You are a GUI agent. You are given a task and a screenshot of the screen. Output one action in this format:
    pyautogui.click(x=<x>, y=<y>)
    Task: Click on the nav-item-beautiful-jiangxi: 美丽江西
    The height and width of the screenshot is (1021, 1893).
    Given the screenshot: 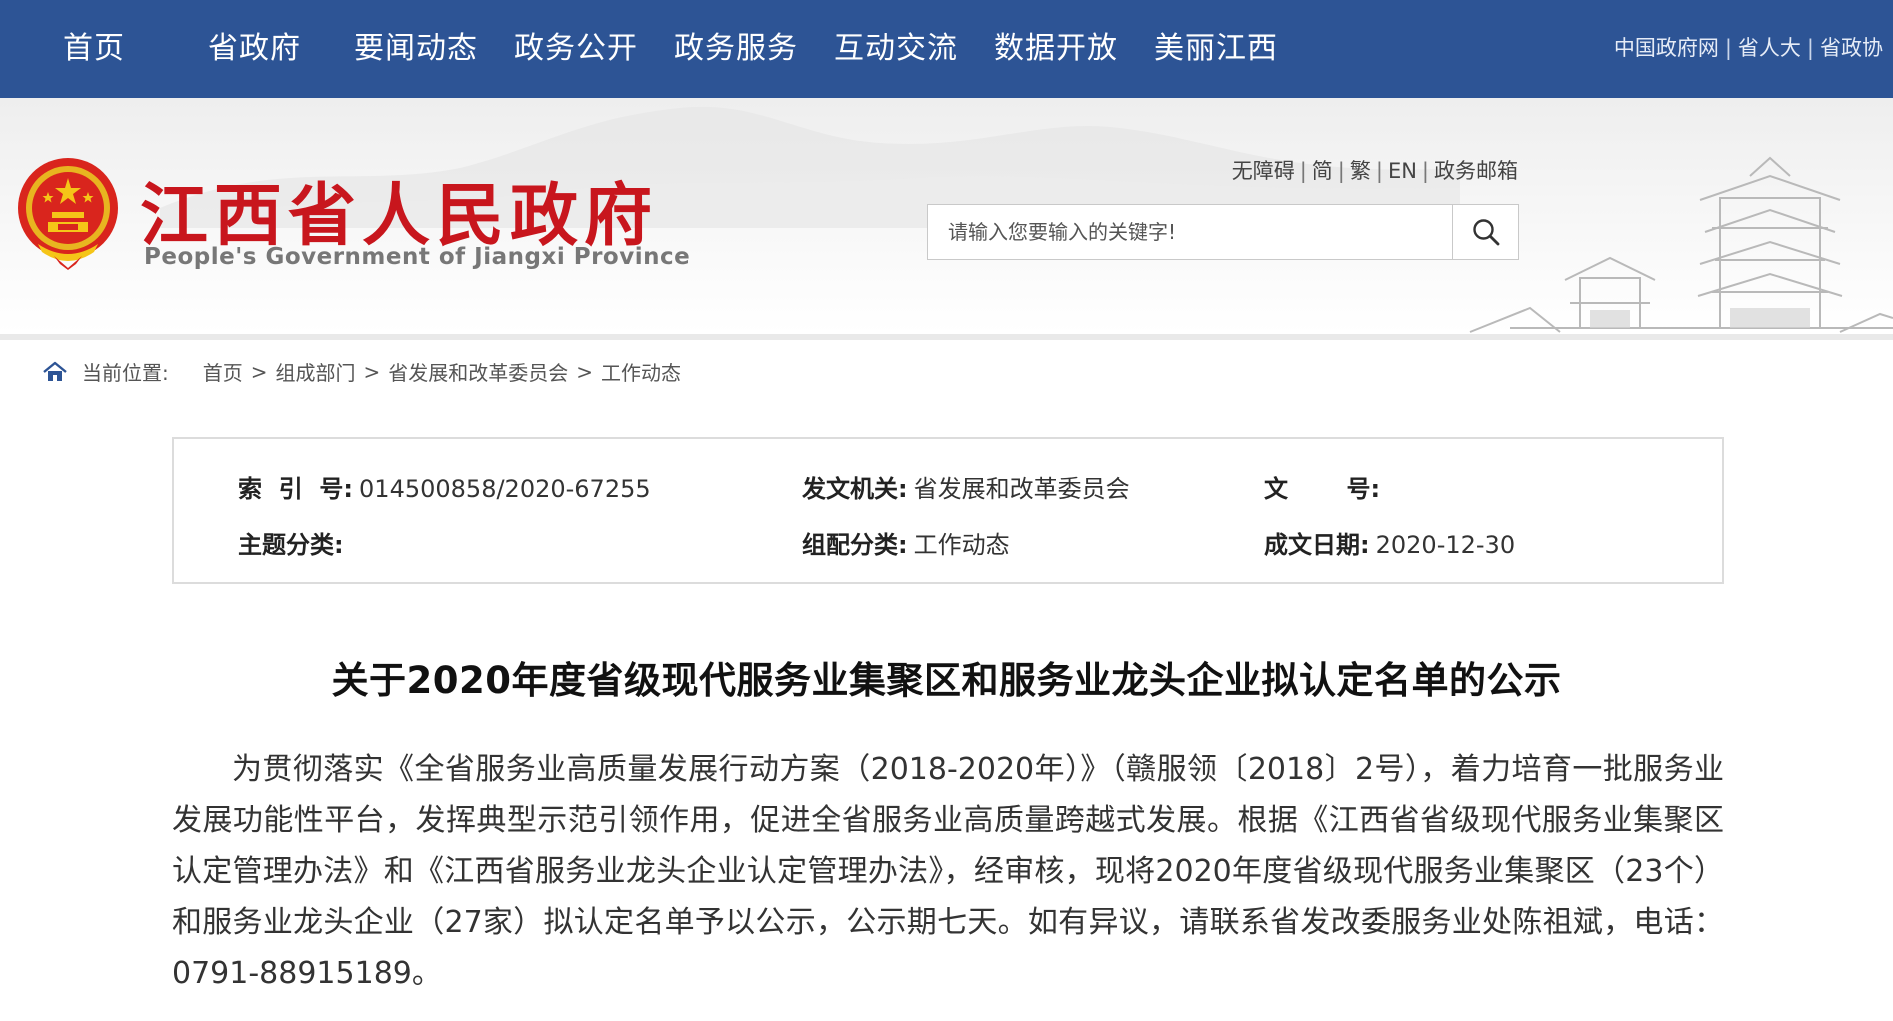 What is the action you would take?
    pyautogui.click(x=1216, y=49)
    